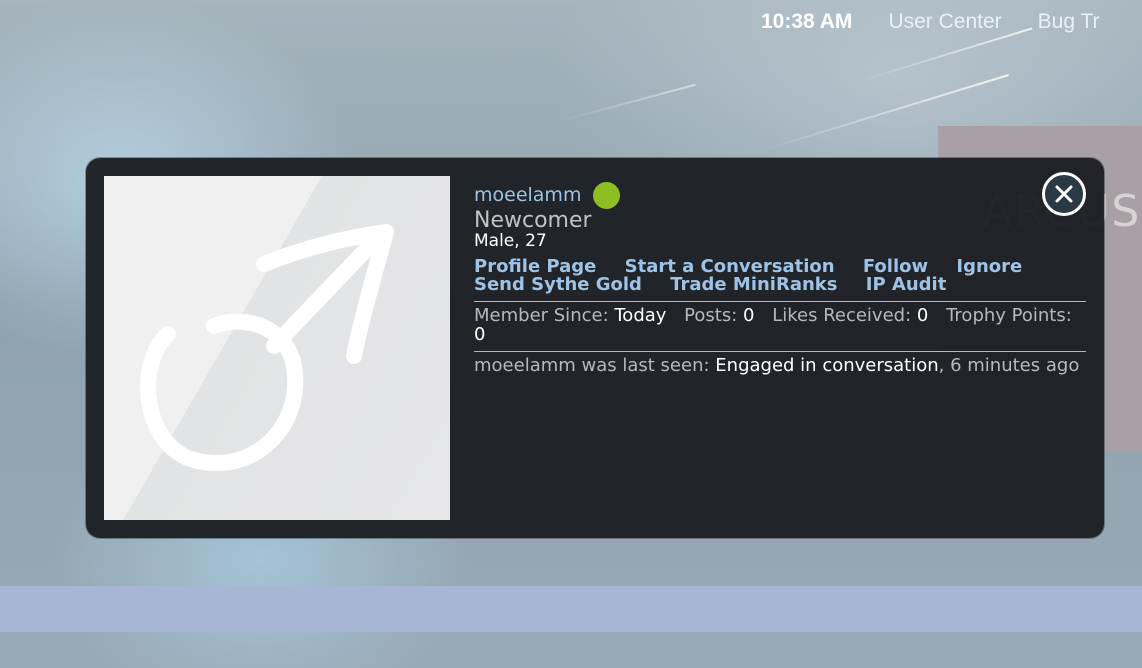 Image resolution: width=1142 pixels, height=668 pixels. Describe the element at coordinates (607, 195) in the screenshot. I see `online-status-icon` at that location.